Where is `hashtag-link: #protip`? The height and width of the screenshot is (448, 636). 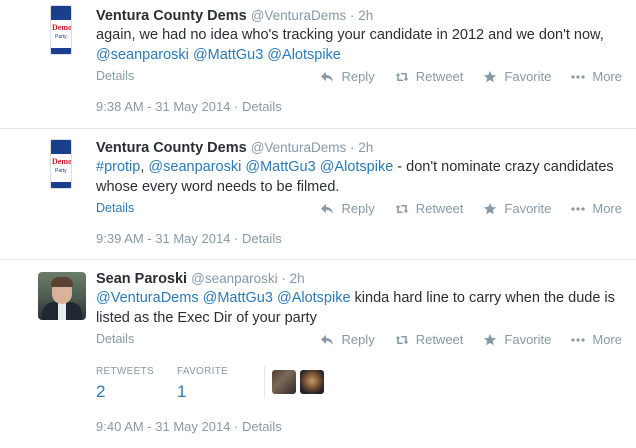
hashtag-link: #protip is located at coordinates (118, 167).